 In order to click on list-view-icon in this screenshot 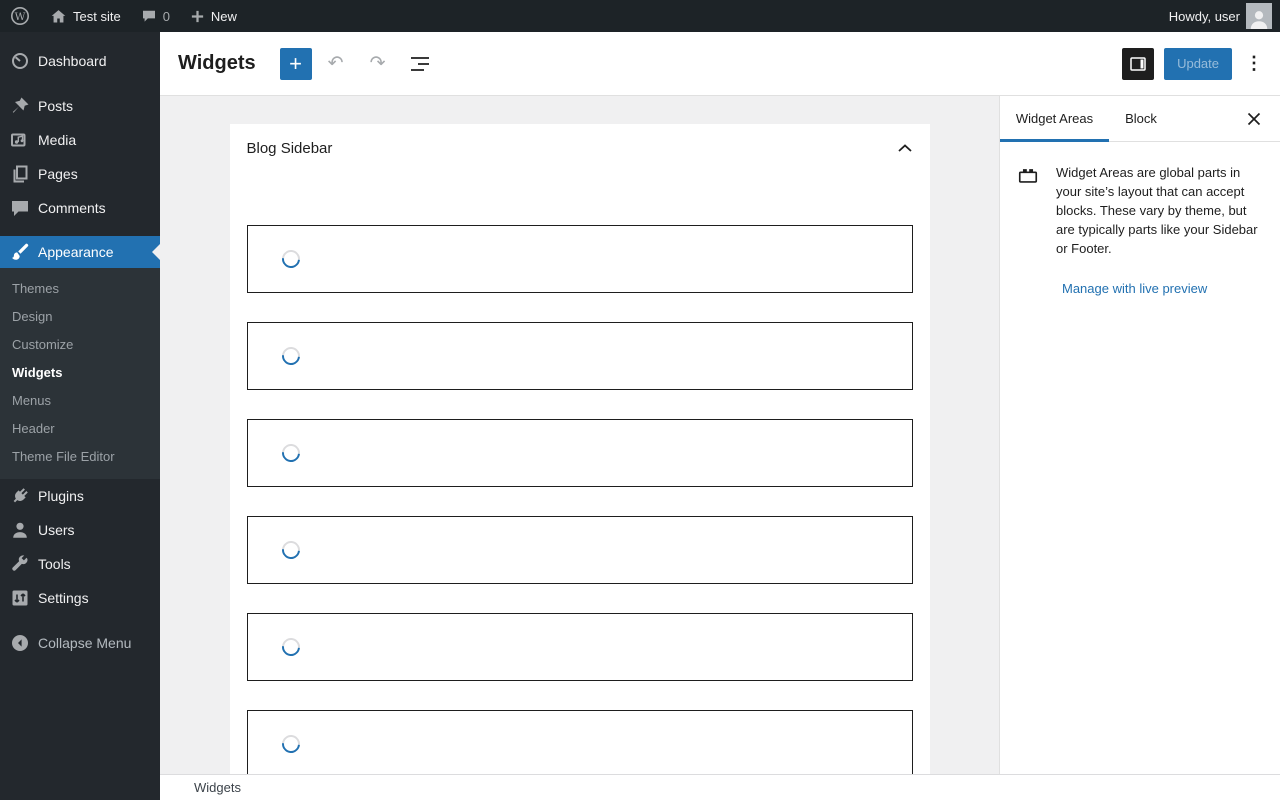, I will do `click(419, 63)`.